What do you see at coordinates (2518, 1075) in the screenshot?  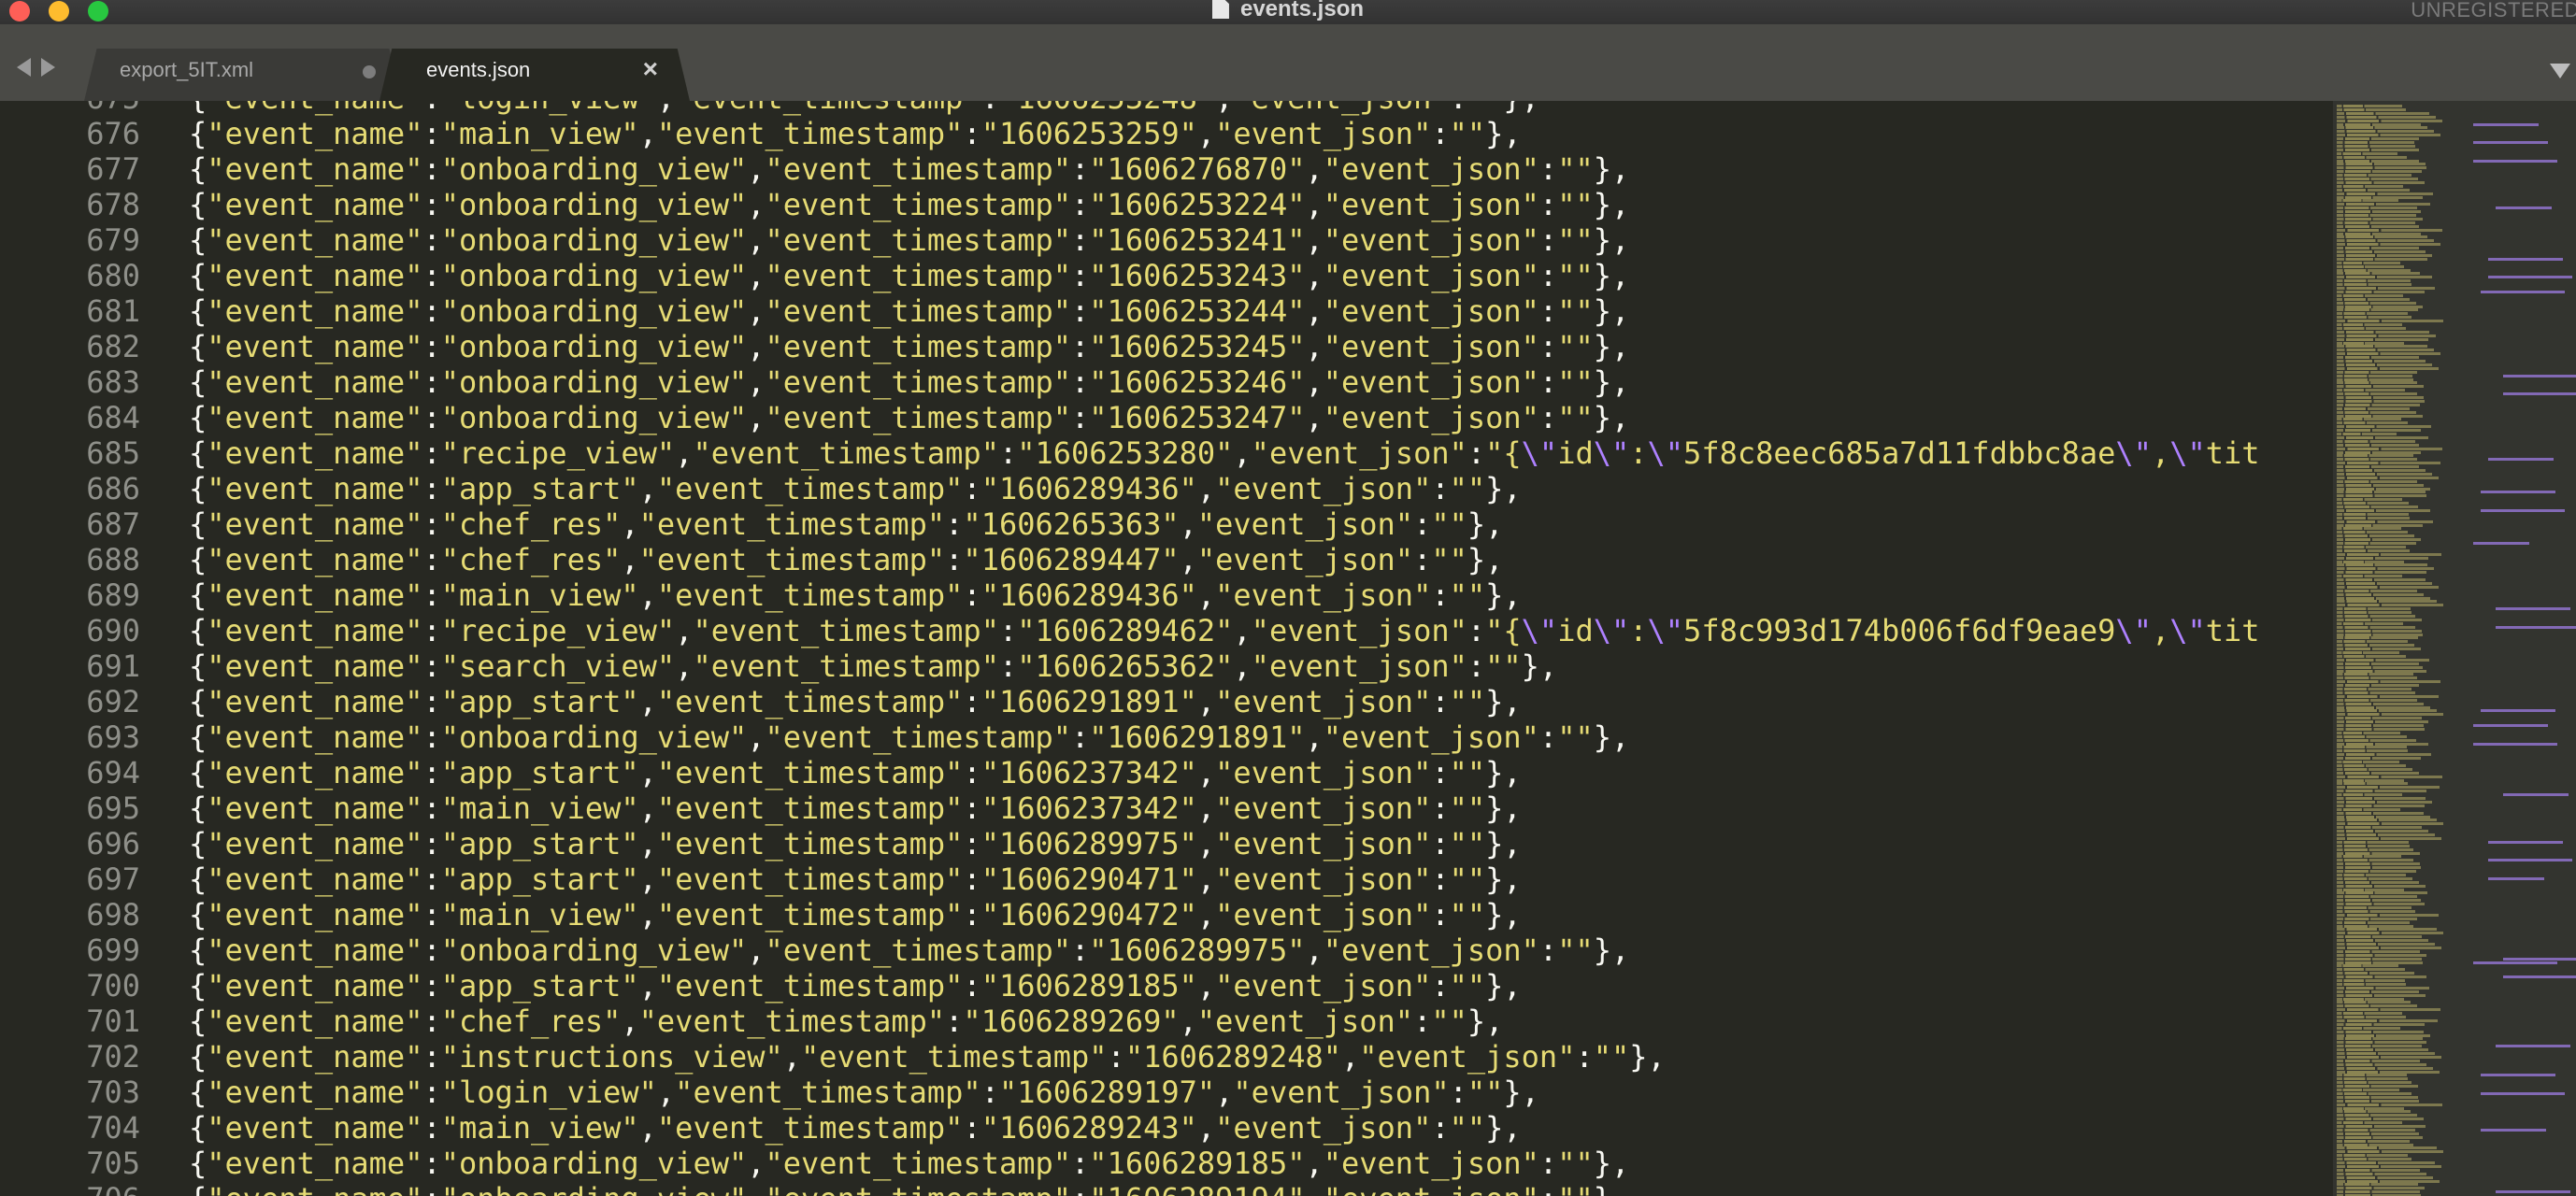 I see `minimap-highlight` at bounding box center [2518, 1075].